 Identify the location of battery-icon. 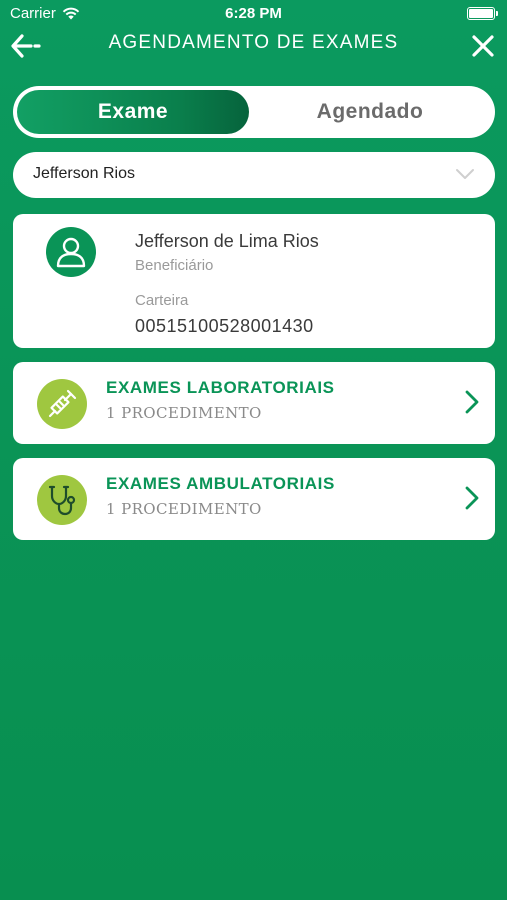
(482, 13).